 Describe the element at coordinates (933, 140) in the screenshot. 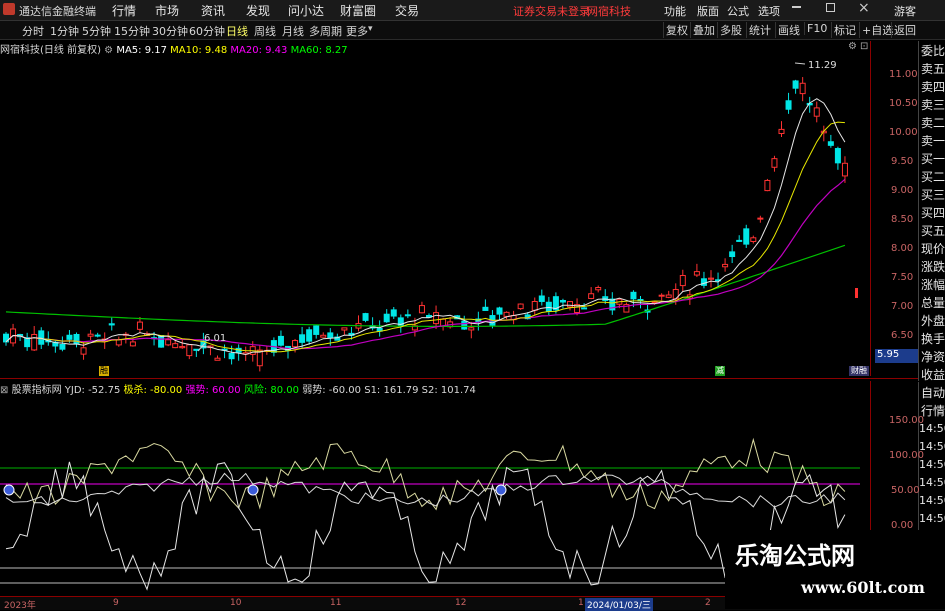

I see `panel-item: 卖一` at that location.